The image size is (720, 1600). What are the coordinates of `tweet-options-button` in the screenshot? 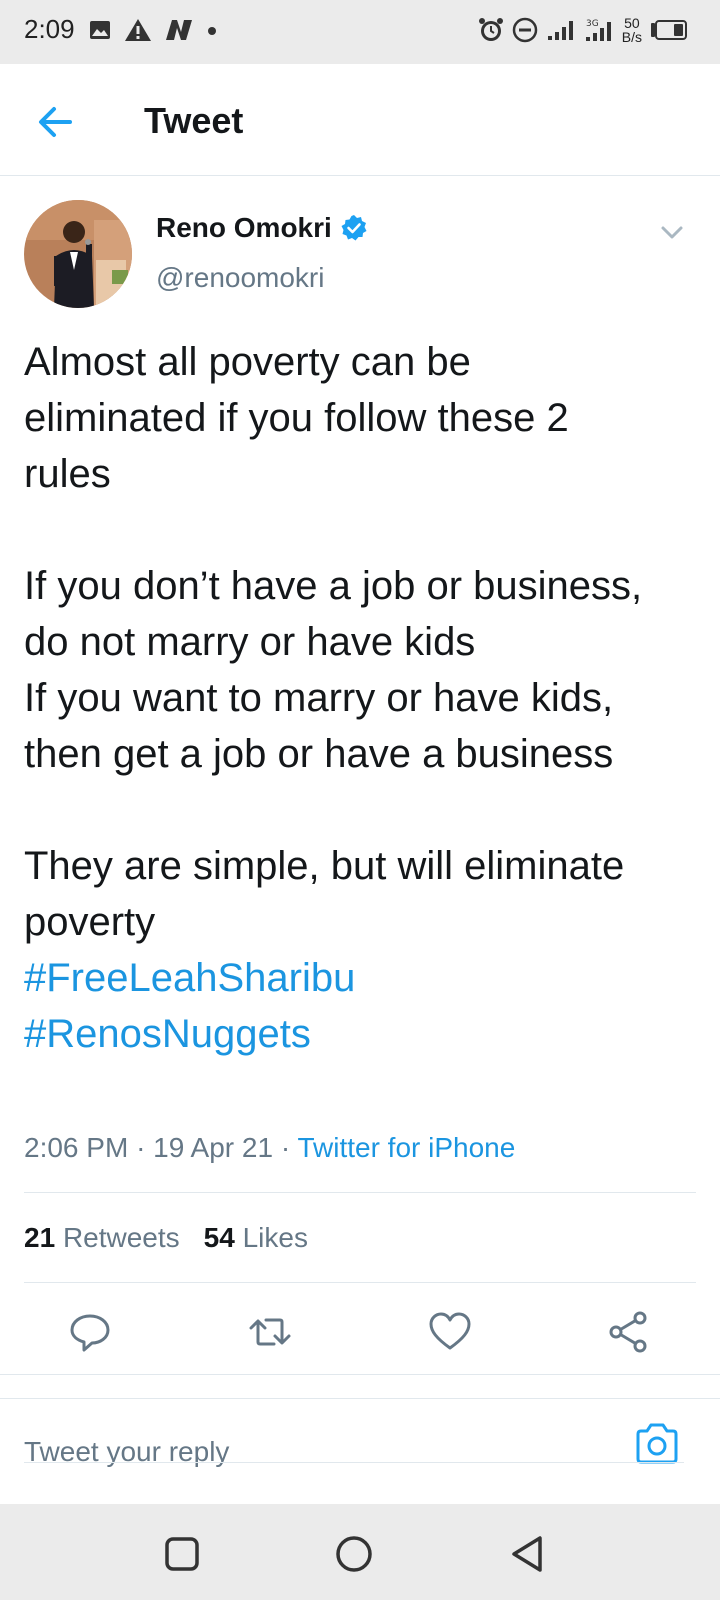 It's located at (672, 232).